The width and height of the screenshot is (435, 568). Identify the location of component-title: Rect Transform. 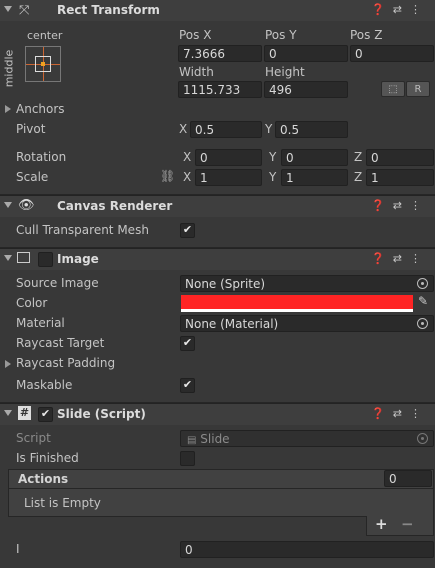
(108, 10).